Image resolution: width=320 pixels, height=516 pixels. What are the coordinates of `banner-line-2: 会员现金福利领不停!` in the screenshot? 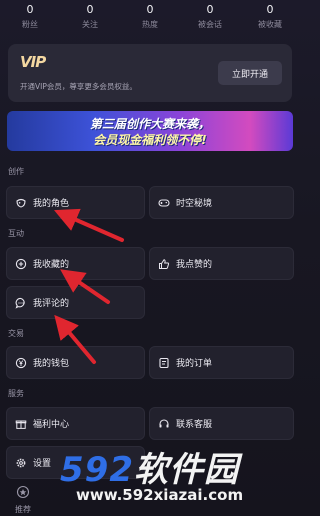 It's located at (150, 140).